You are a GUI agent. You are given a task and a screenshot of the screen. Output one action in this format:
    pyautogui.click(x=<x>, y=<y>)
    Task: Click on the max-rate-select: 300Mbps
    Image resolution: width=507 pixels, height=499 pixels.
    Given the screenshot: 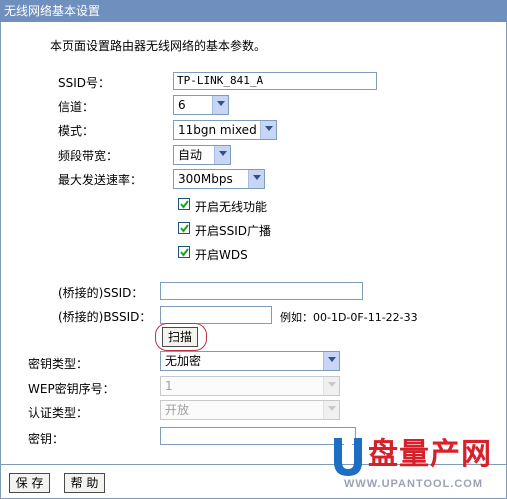 What is the action you would take?
    pyautogui.click(x=219, y=179)
    